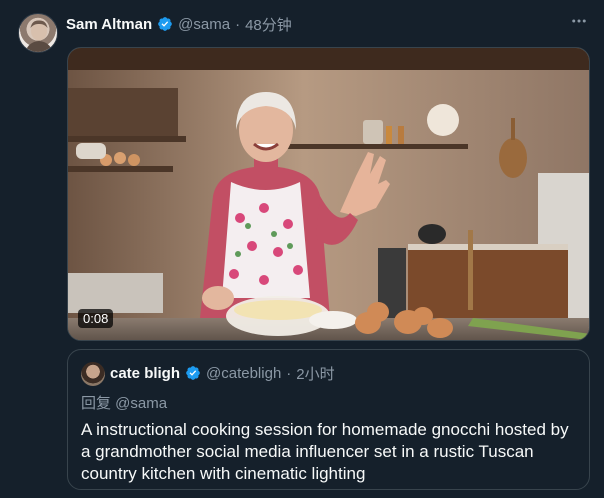  I want to click on author-avatar, so click(38, 33).